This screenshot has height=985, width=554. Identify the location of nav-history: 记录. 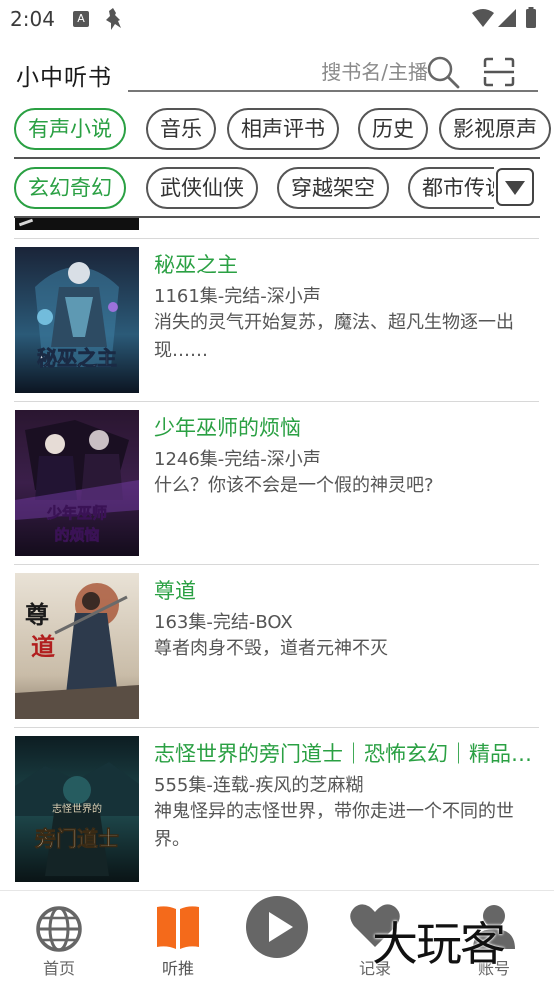
(375, 938).